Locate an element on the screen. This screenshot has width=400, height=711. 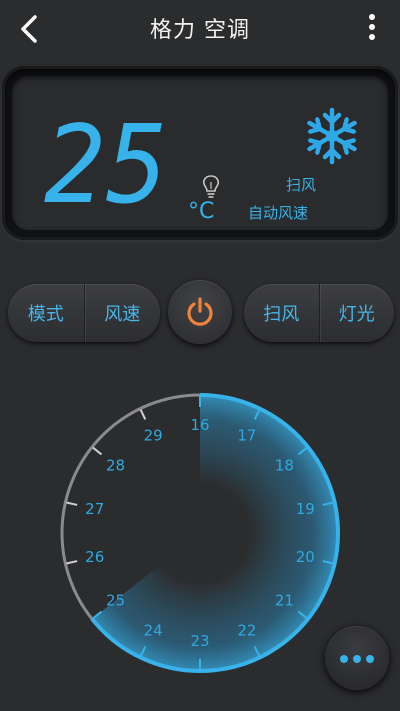
dial-label-19: 19 is located at coordinates (305, 509).